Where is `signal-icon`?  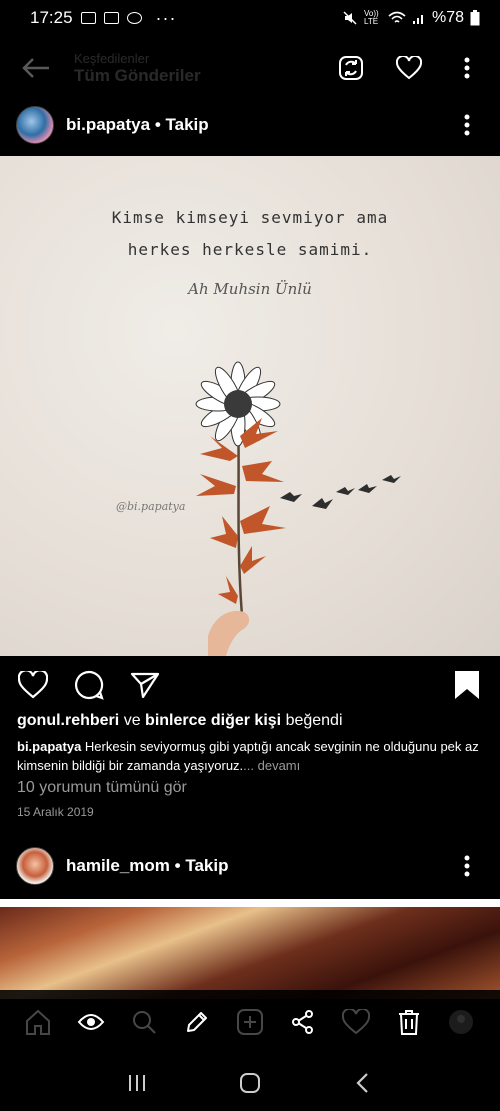
signal-icon is located at coordinates (417, 19).